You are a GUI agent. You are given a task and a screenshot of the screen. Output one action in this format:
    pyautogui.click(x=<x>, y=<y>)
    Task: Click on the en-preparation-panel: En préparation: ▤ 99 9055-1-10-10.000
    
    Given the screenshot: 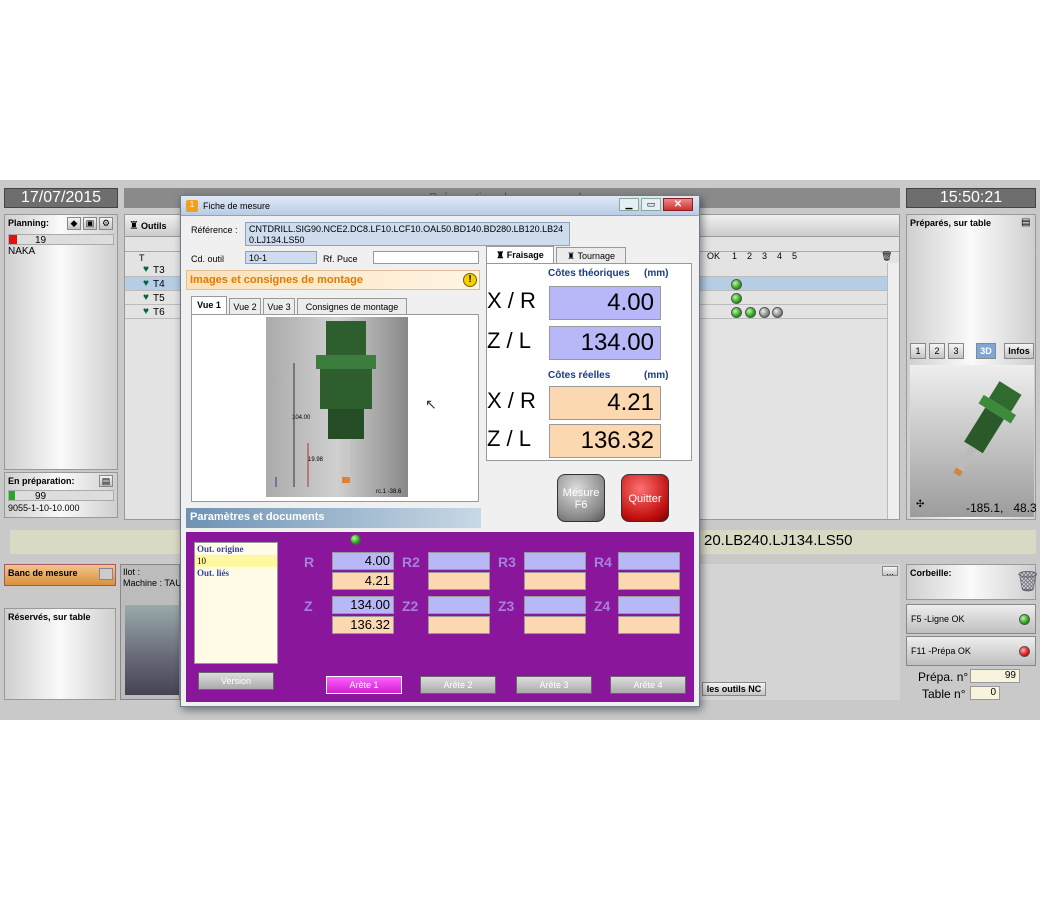 What is the action you would take?
    pyautogui.click(x=61, y=495)
    